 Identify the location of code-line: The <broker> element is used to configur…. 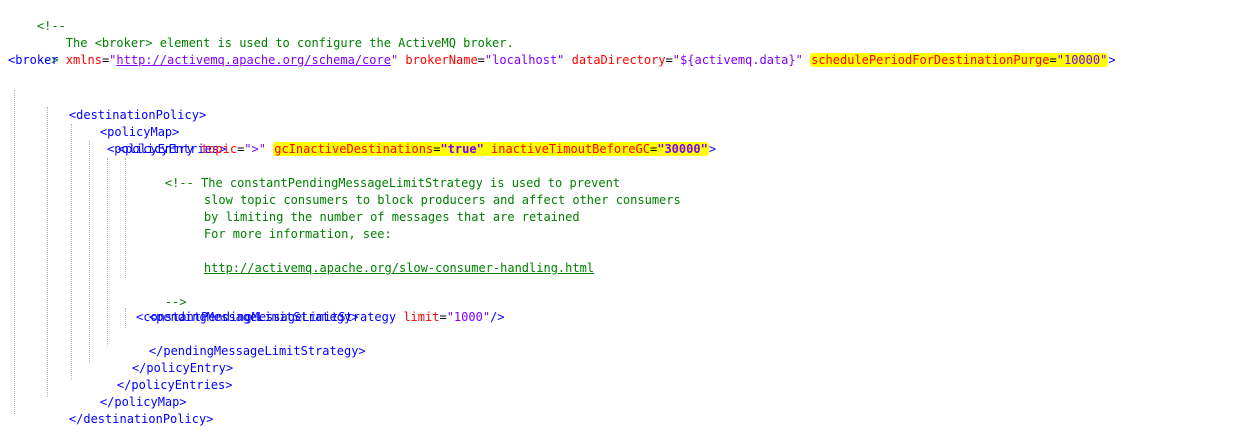
(261, 34).